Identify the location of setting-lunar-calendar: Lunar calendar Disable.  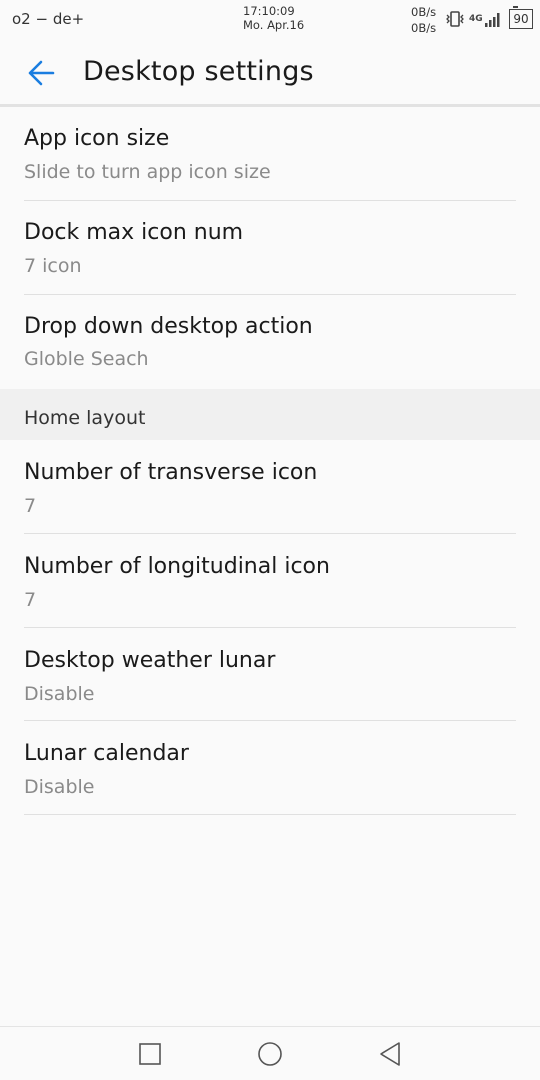
(270, 768).